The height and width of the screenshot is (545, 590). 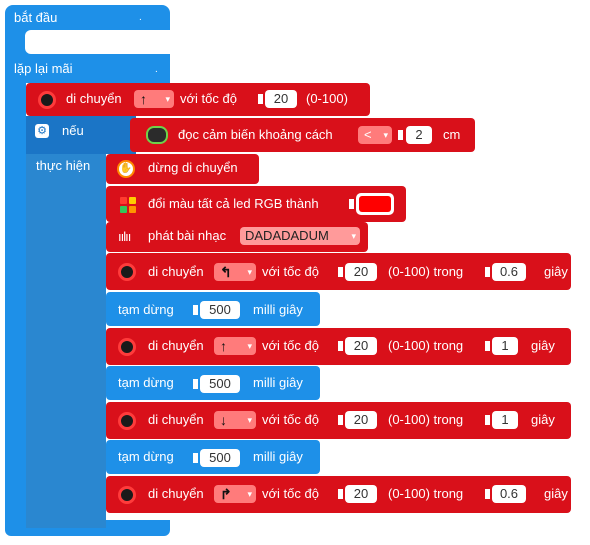 What do you see at coordinates (97, 42) in the screenshot?
I see `start-block-slot` at bounding box center [97, 42].